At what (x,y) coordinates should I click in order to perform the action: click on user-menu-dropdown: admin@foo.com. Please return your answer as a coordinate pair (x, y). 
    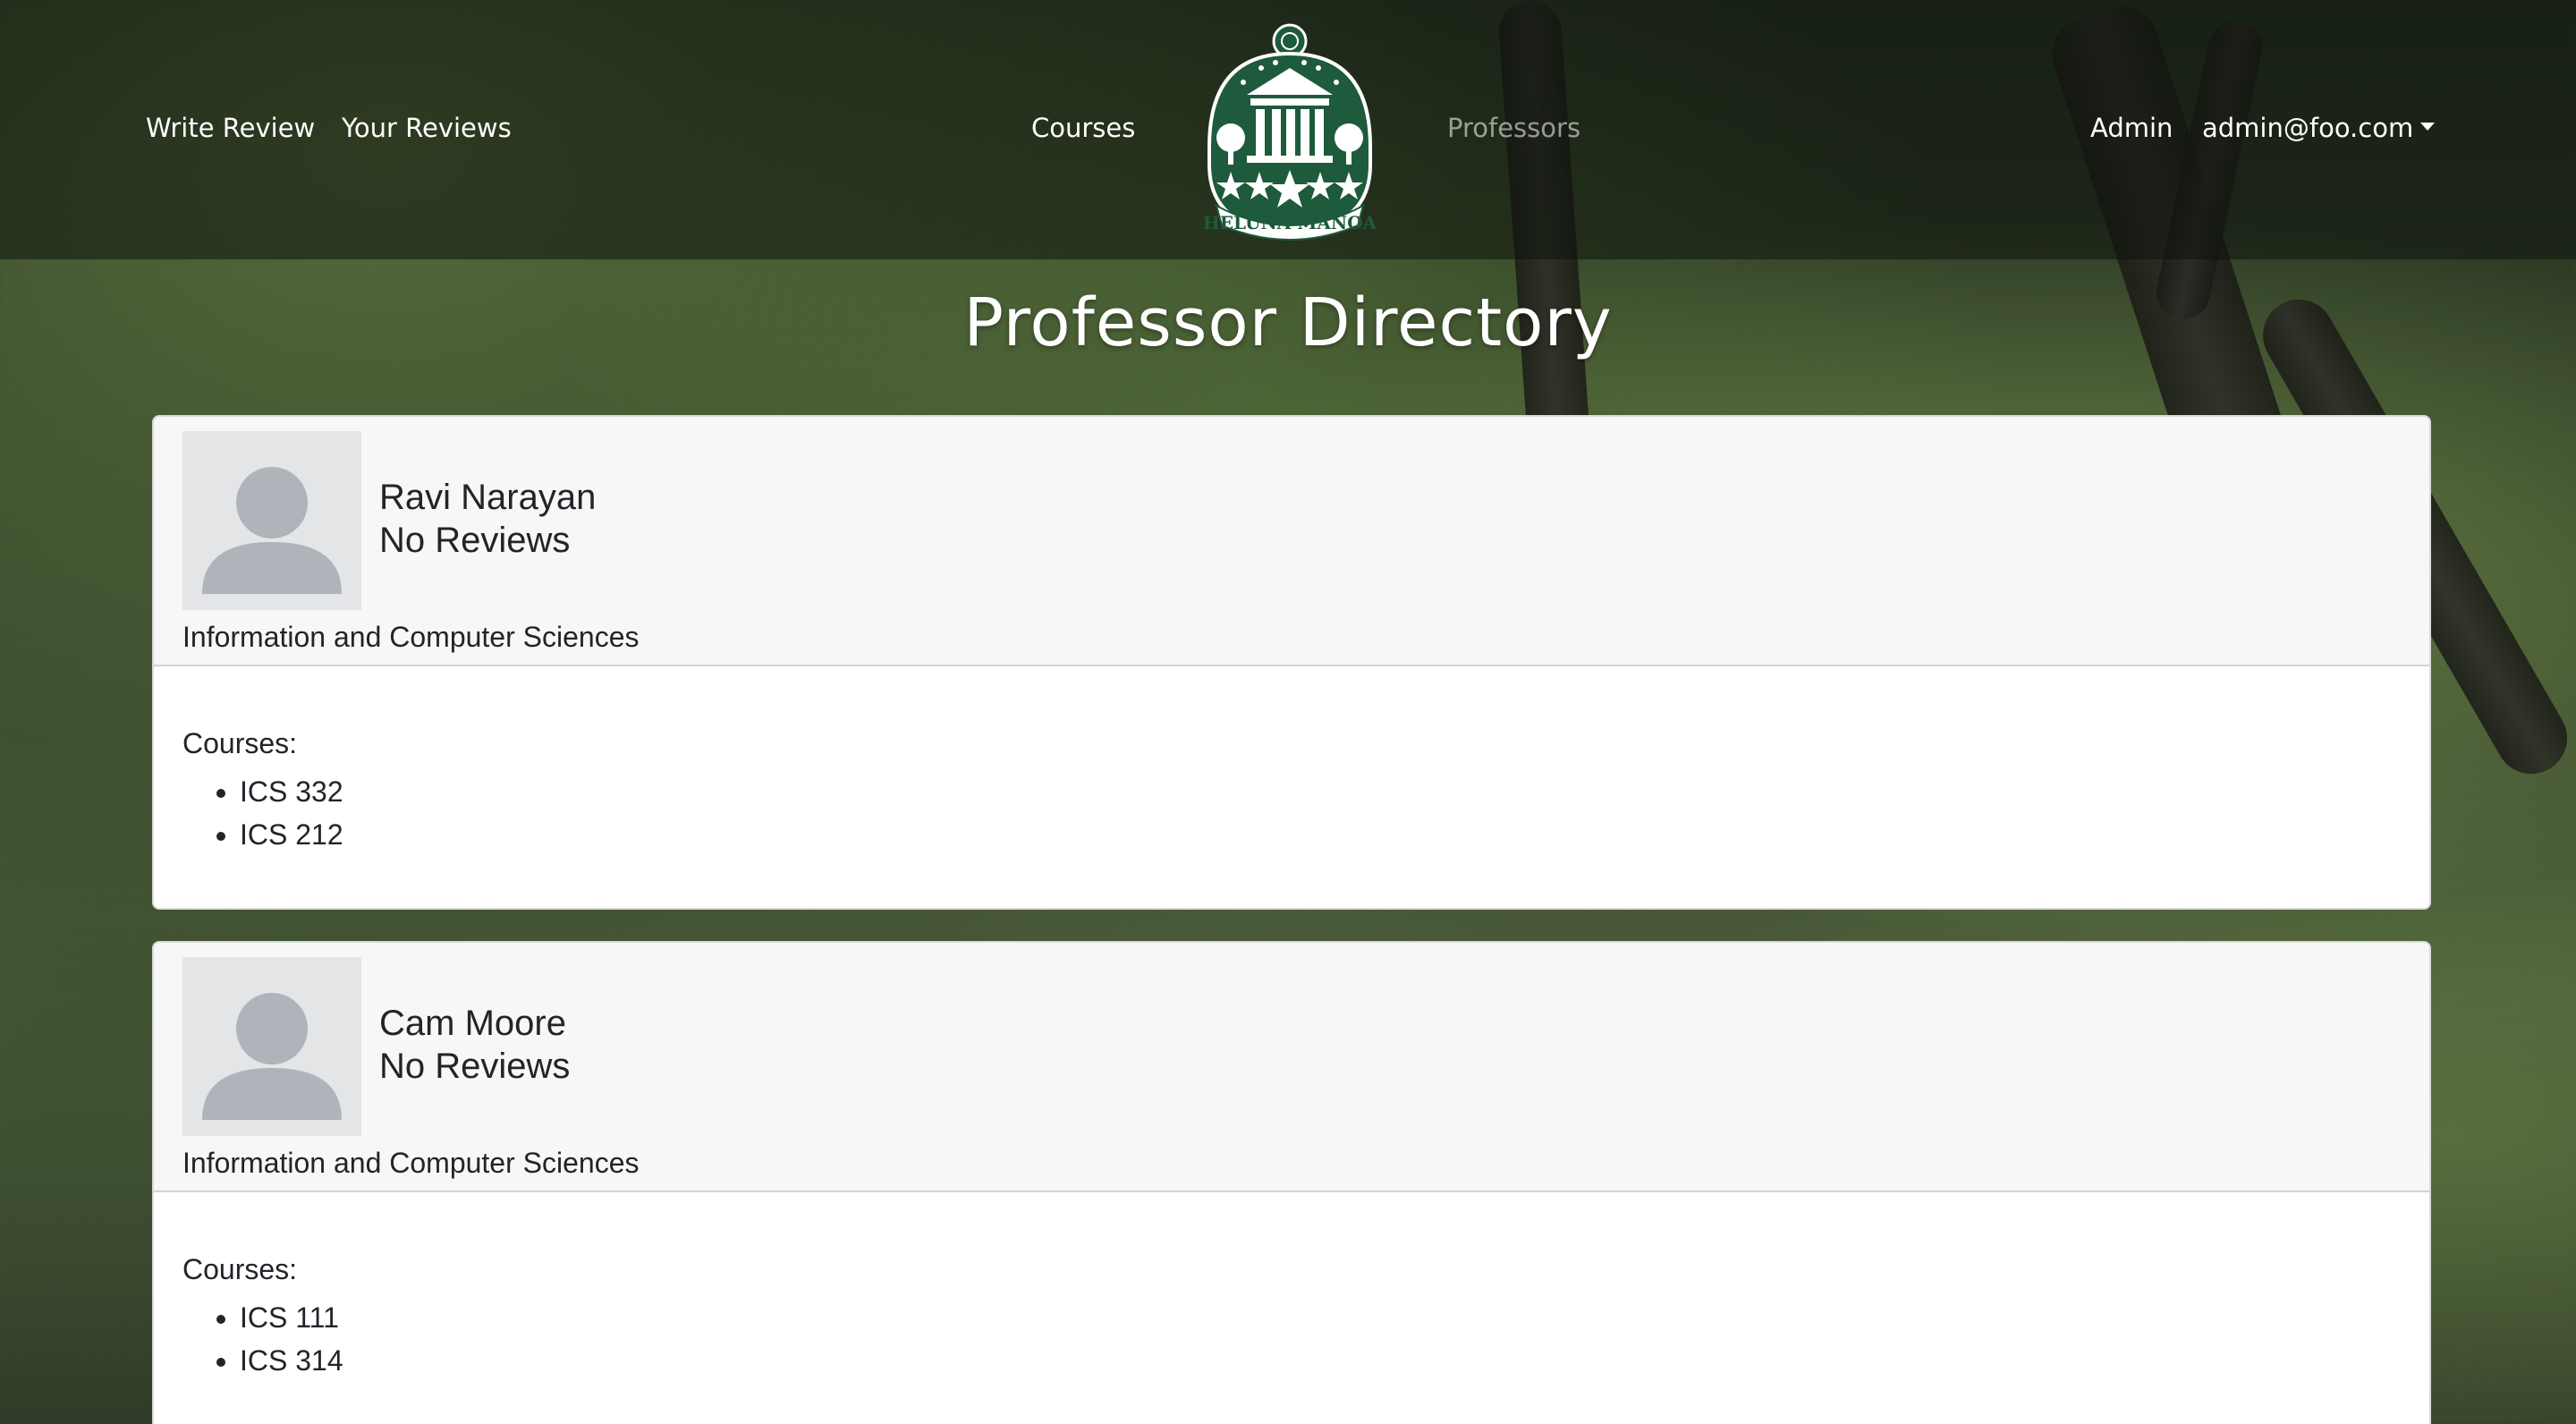
    Looking at the image, I should click on (2319, 128).